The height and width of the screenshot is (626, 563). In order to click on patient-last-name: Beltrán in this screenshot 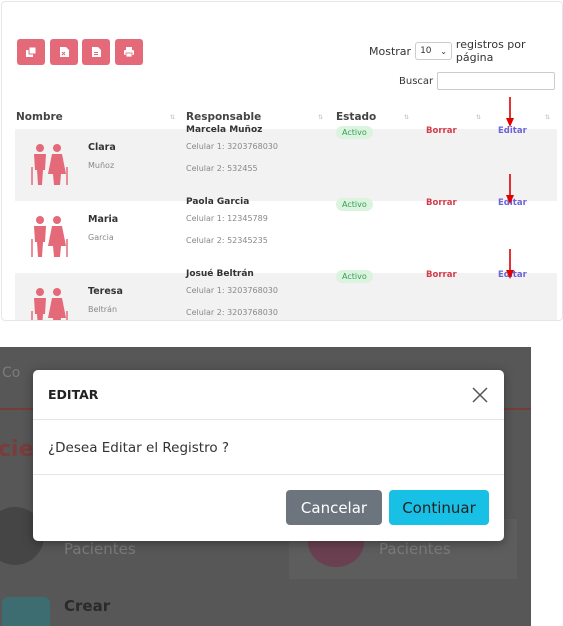, I will do `click(103, 309)`.